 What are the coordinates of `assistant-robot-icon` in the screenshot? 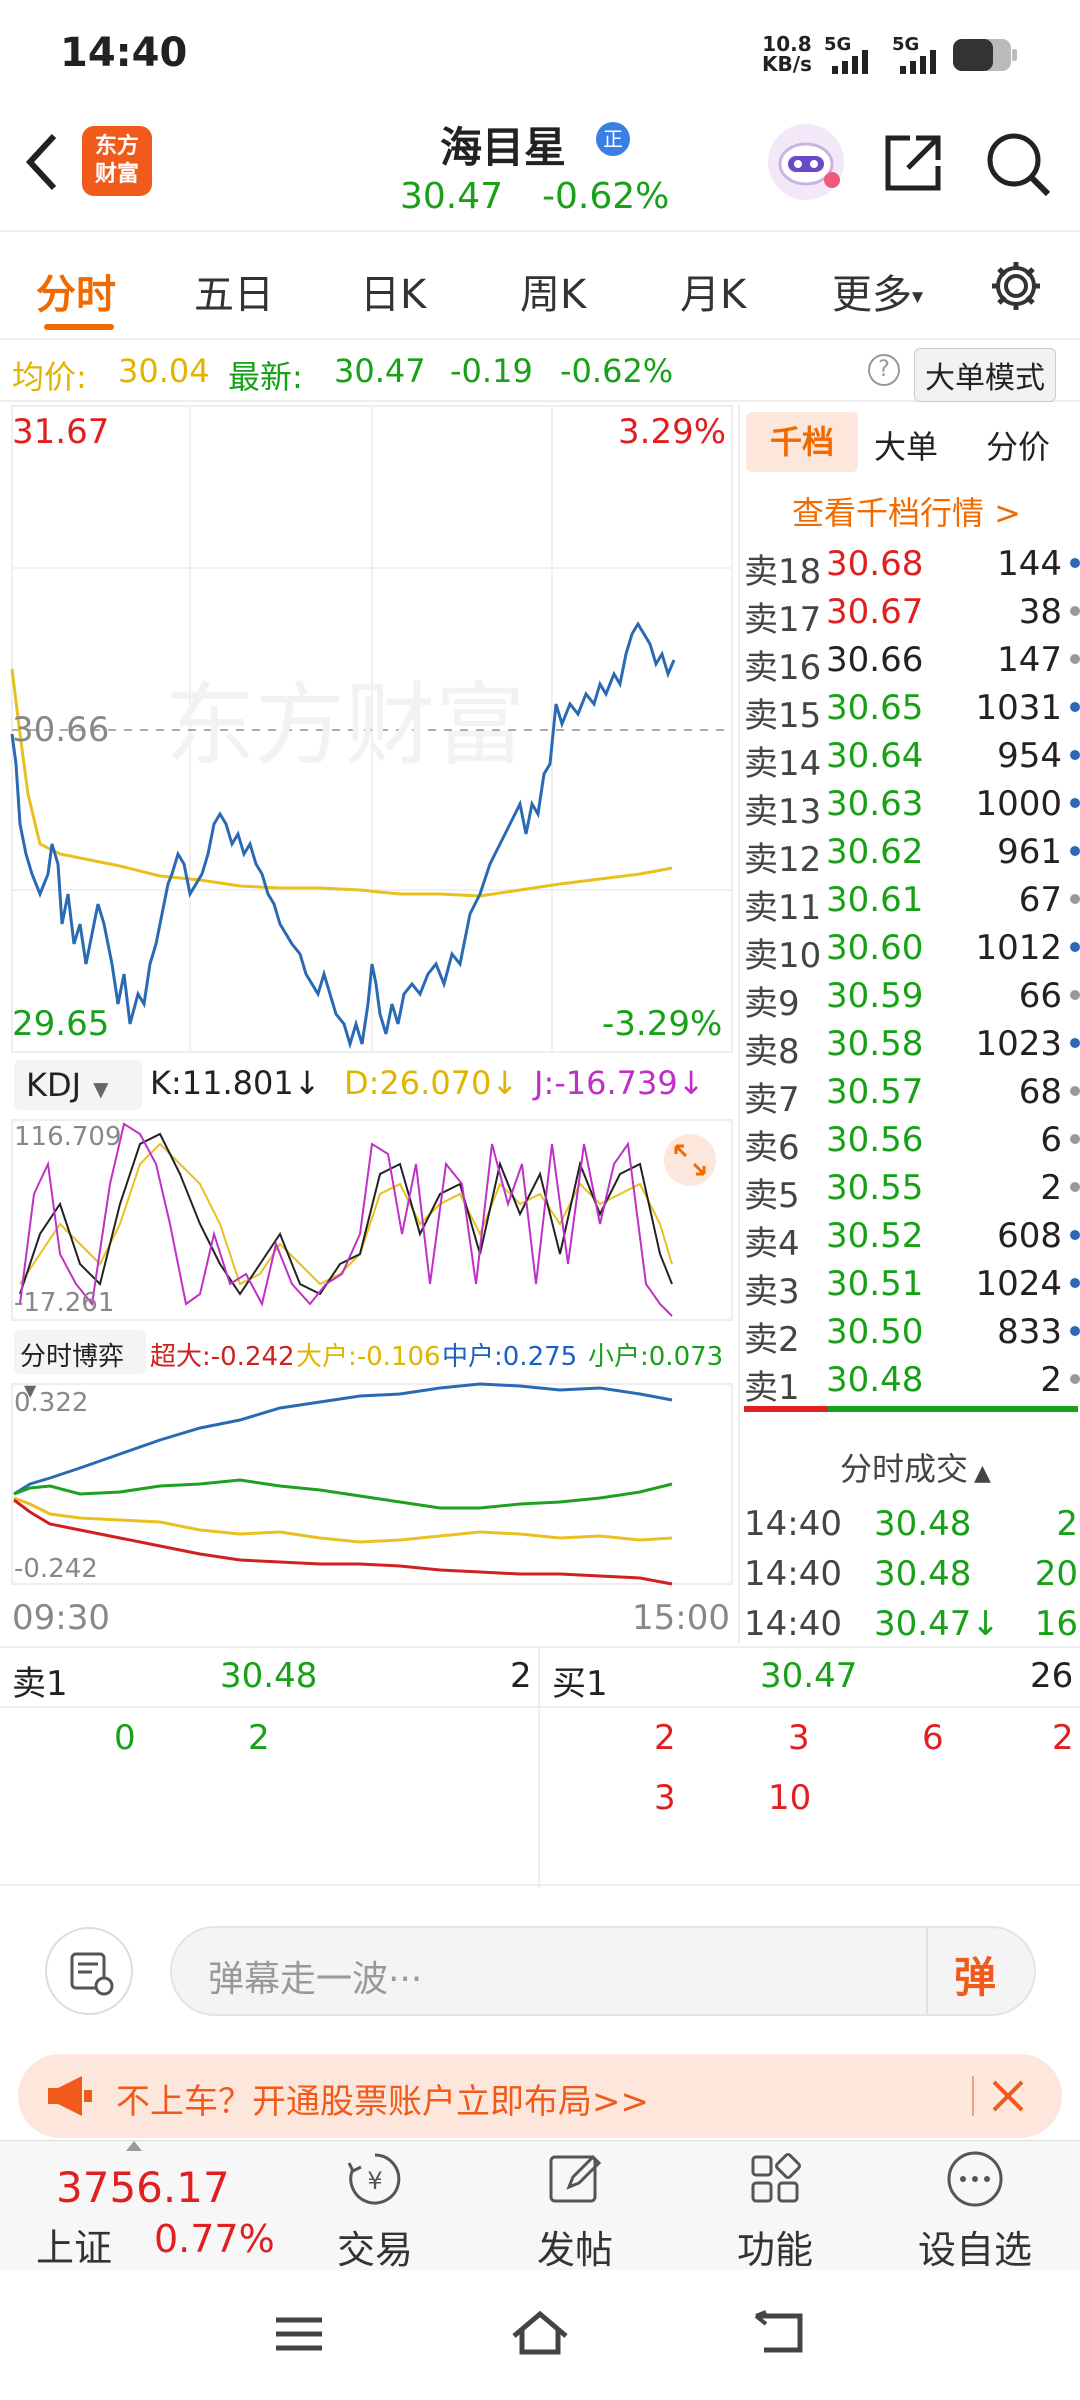 It's located at (806, 162).